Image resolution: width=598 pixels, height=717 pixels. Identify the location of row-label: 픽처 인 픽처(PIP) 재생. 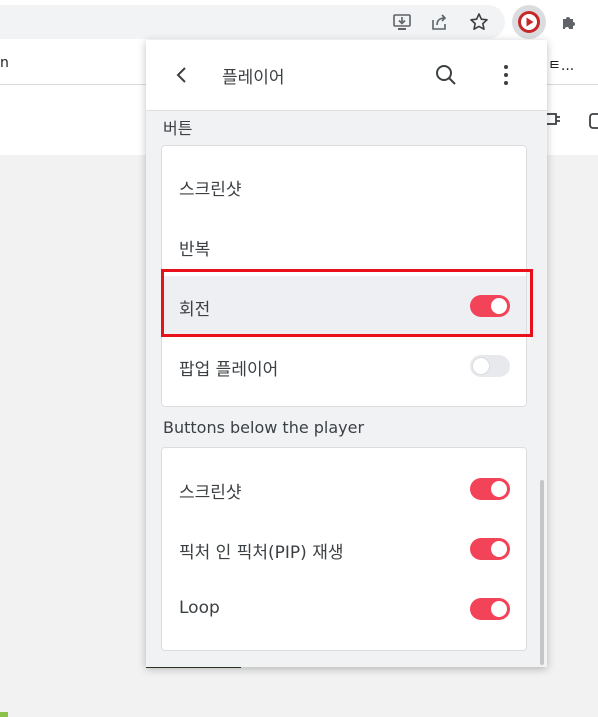
(261, 553).